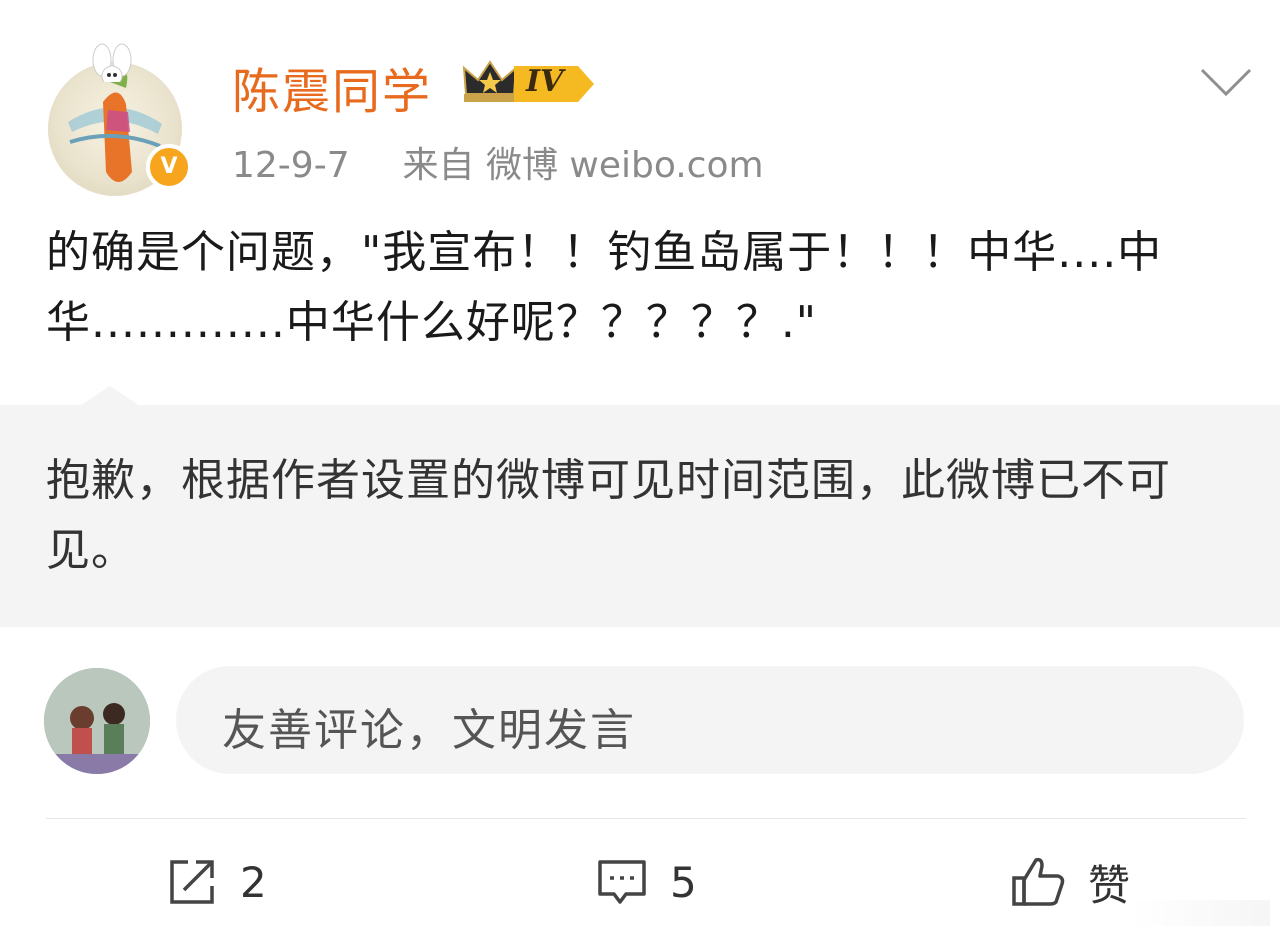 The width and height of the screenshot is (1280, 941). What do you see at coordinates (1109, 885) in the screenshot?
I see `like-label: 赞` at bounding box center [1109, 885].